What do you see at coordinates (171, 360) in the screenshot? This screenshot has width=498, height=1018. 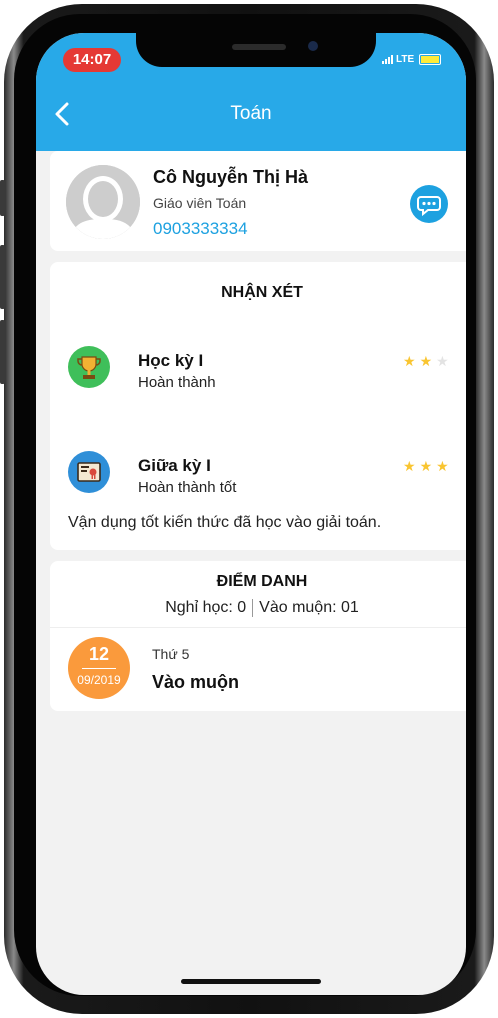 I see `review-term: Học kỳ I` at bounding box center [171, 360].